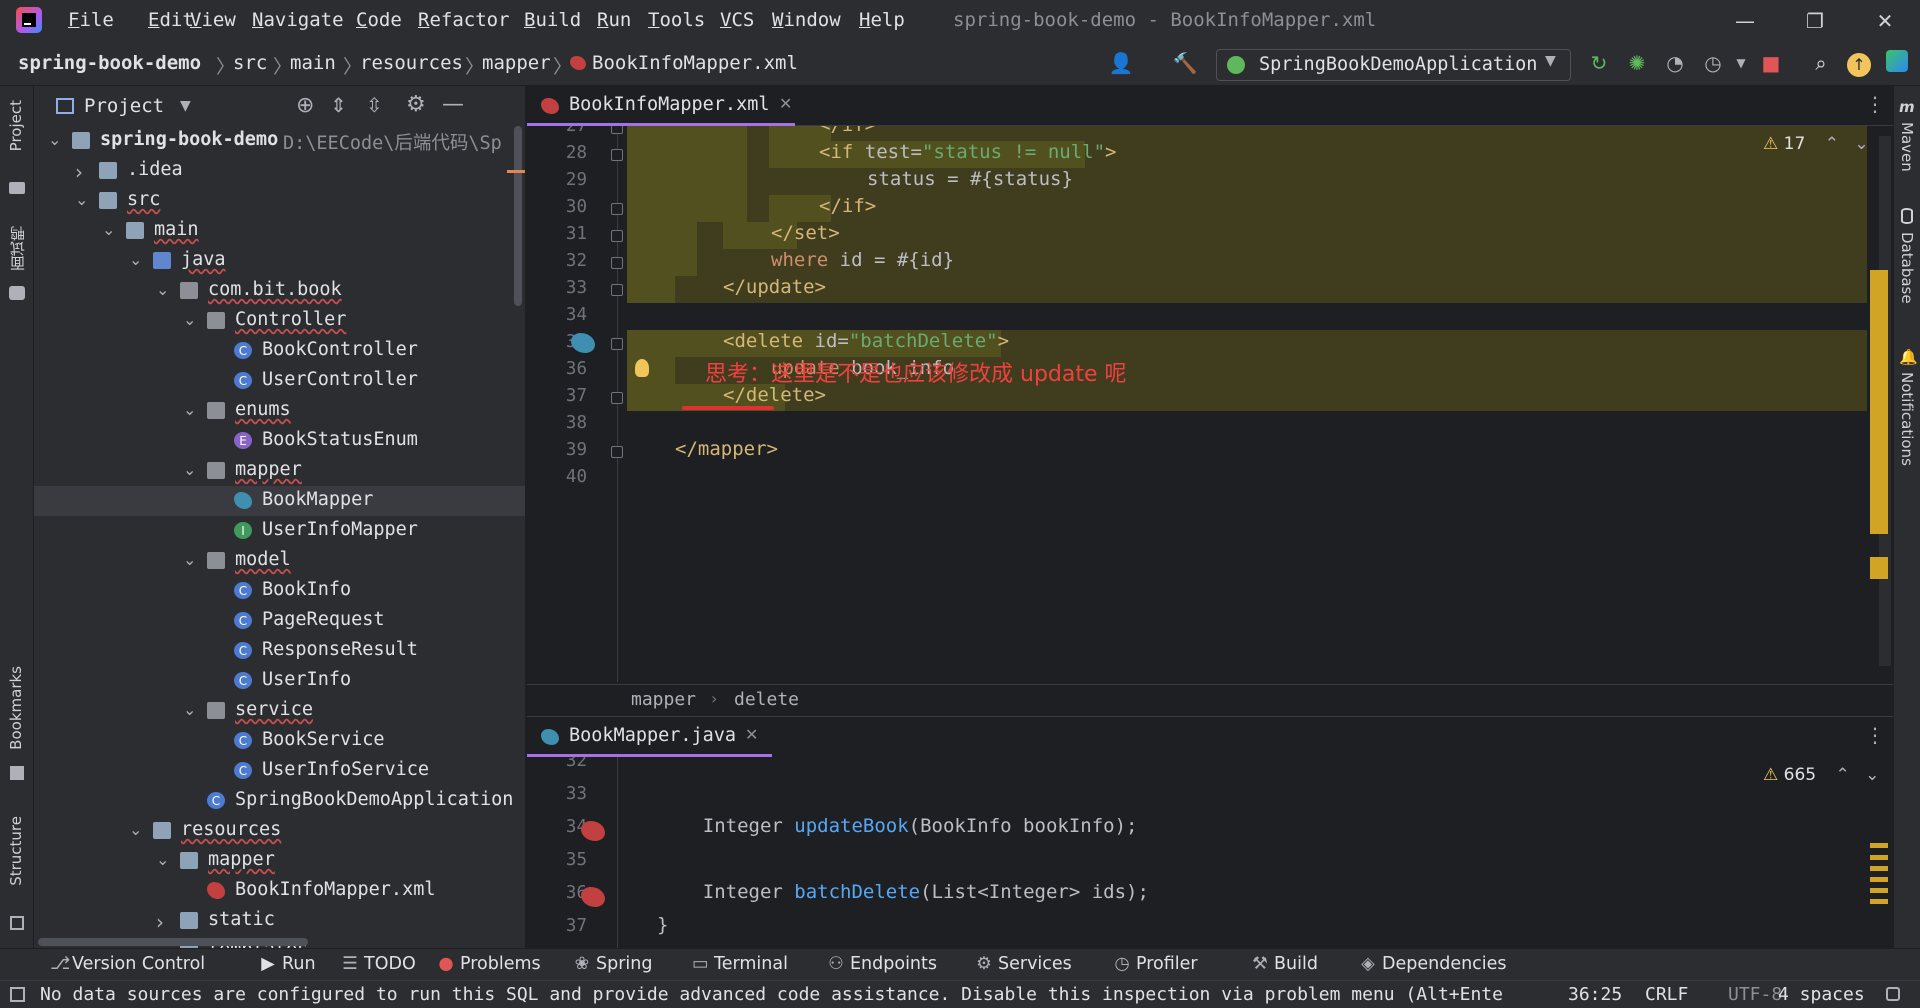 The image size is (1920, 1008). Describe the element at coordinates (279, 591) in the screenshot. I see `tree-item: C BookInfo` at that location.